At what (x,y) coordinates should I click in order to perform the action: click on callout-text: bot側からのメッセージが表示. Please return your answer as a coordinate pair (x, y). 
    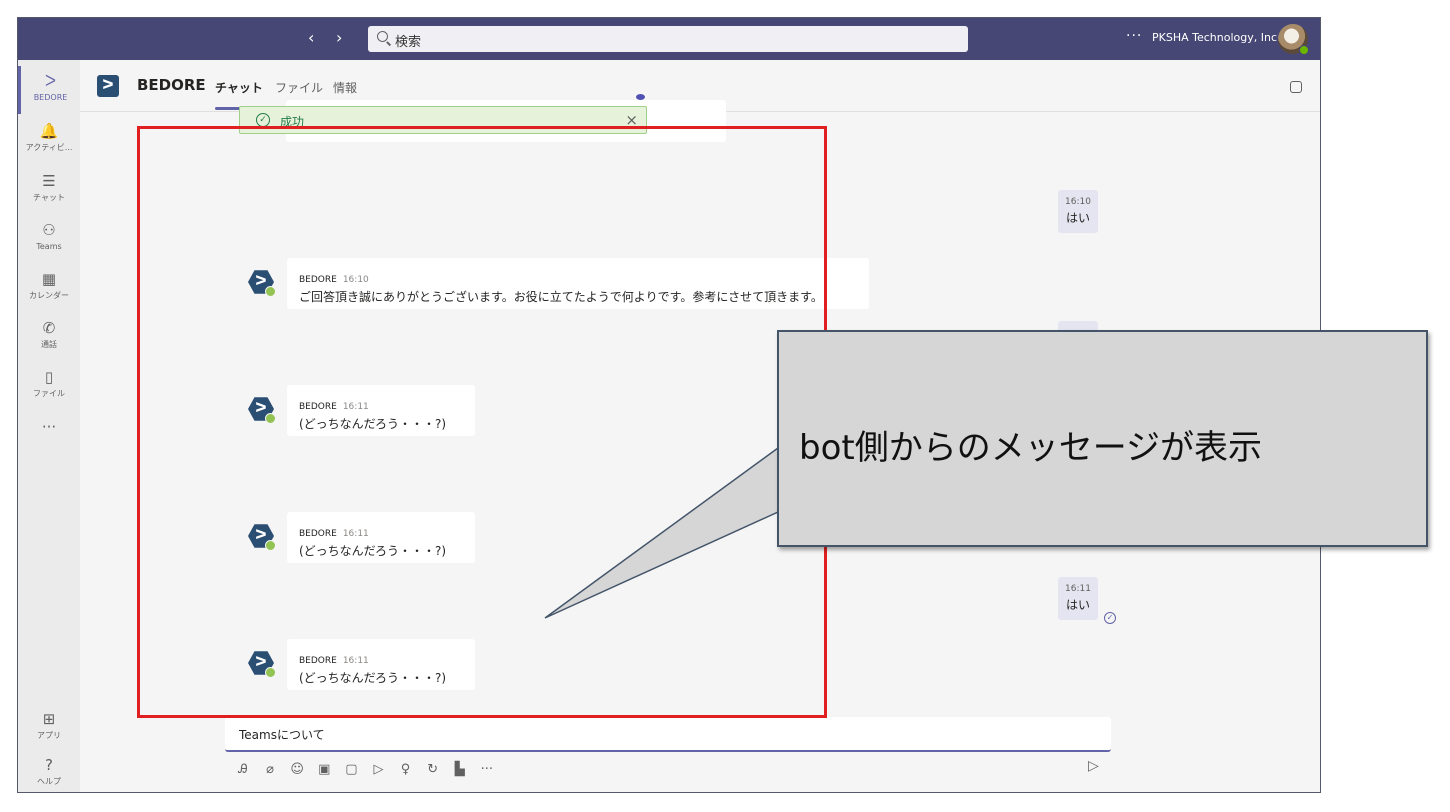
    Looking at the image, I should click on (1031, 448).